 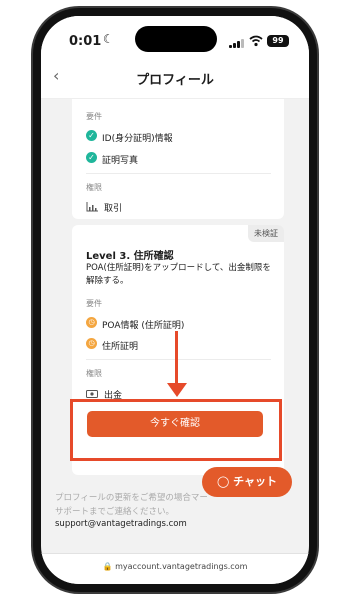 I want to click on requirement-item: ID(身分証明)情報, so click(x=137, y=139).